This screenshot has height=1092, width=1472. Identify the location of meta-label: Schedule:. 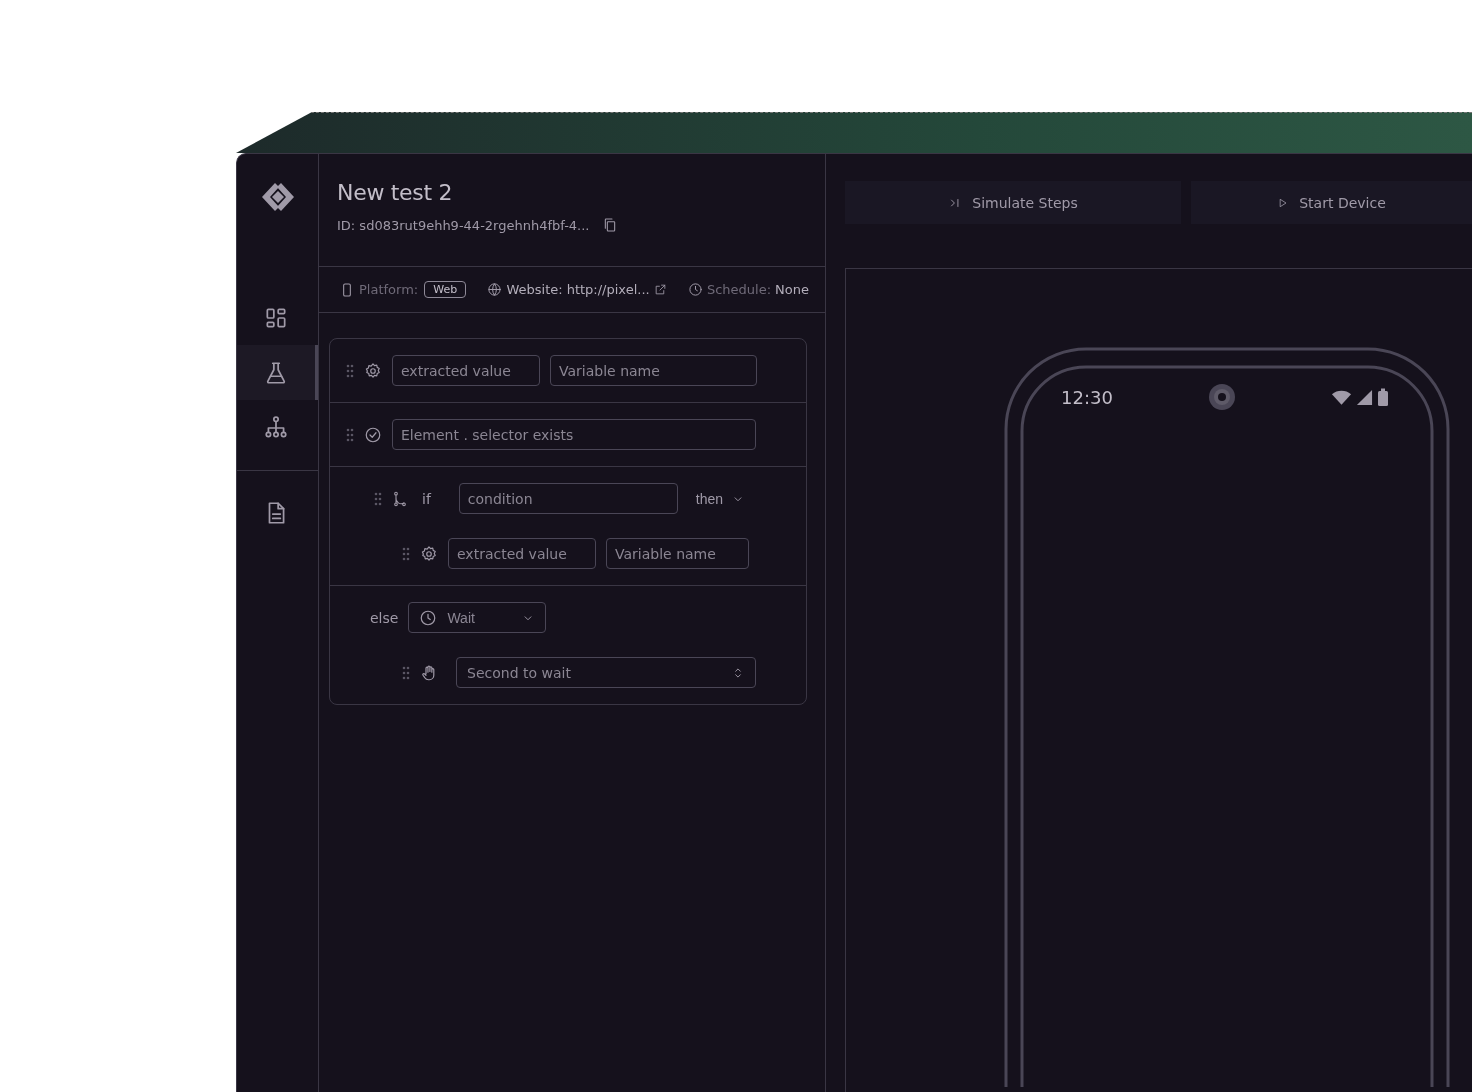
(739, 289).